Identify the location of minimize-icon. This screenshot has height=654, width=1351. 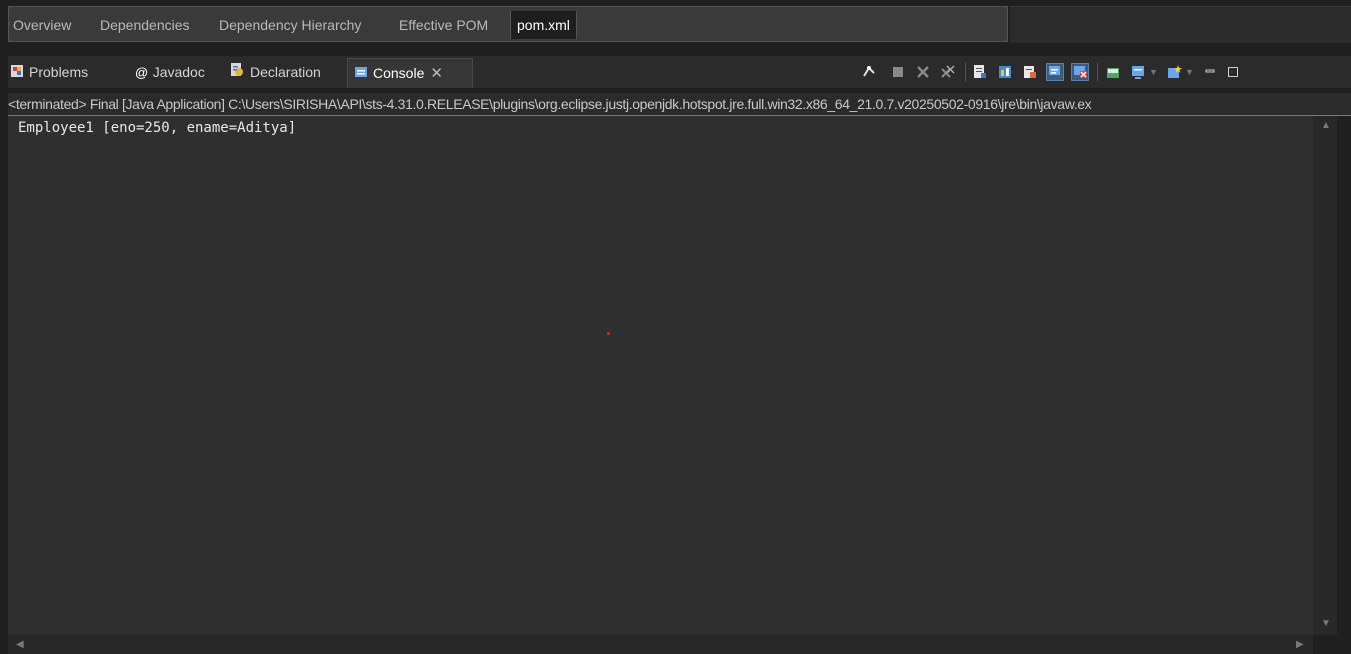
(1210, 72).